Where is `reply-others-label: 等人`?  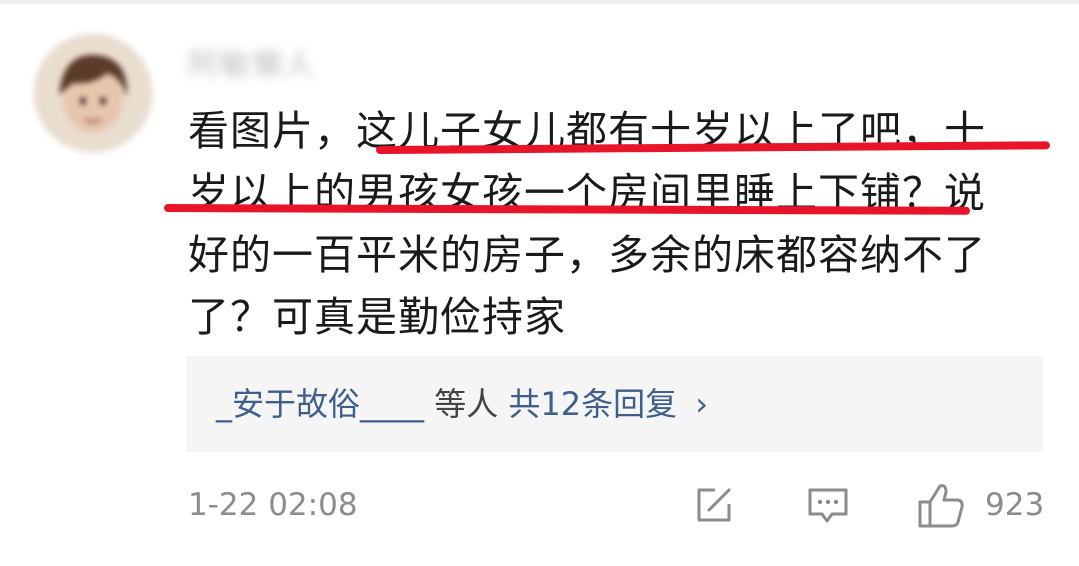 reply-others-label: 等人 is located at coordinates (466, 404).